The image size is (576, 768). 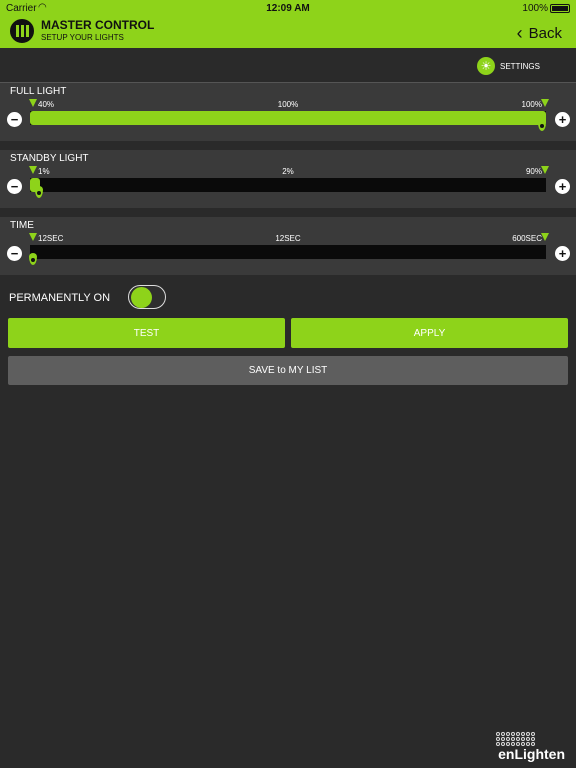 I want to click on time-max-value: 600SEC, so click(x=527, y=238).